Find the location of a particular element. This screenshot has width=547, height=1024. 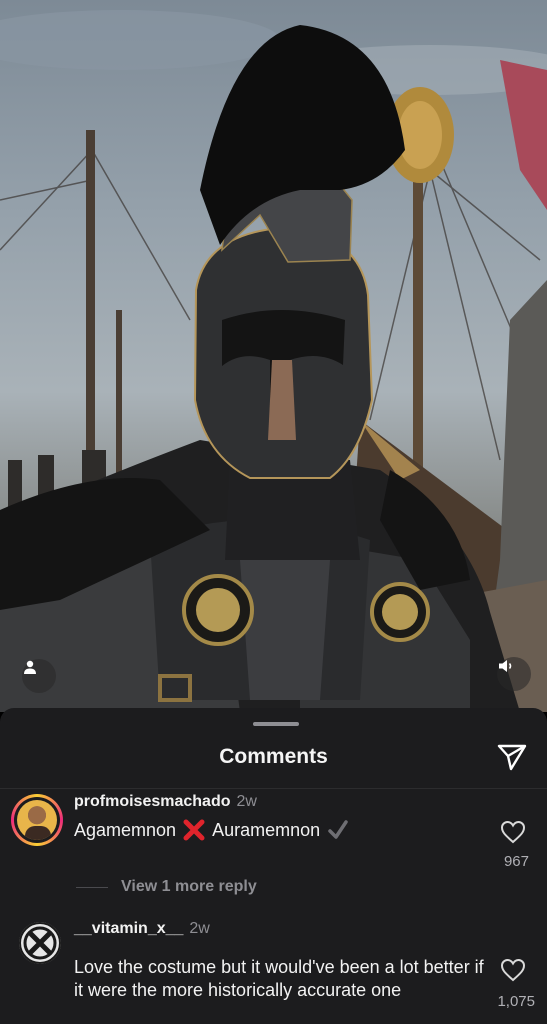

comment-text: Agamemnon Auramemnon is located at coordinates (212, 830).